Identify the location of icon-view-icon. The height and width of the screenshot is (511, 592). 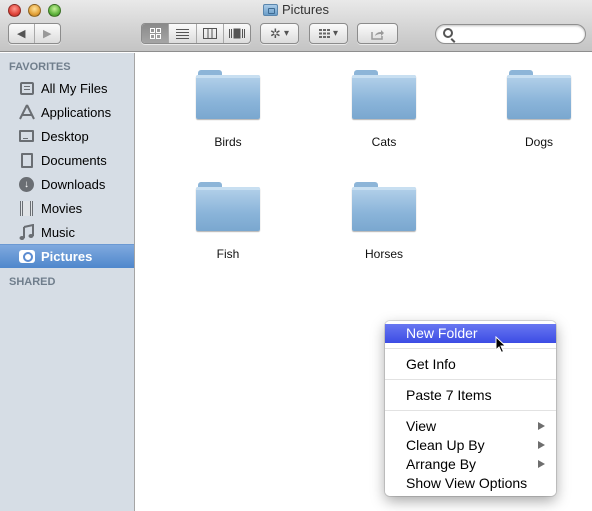
(155, 33).